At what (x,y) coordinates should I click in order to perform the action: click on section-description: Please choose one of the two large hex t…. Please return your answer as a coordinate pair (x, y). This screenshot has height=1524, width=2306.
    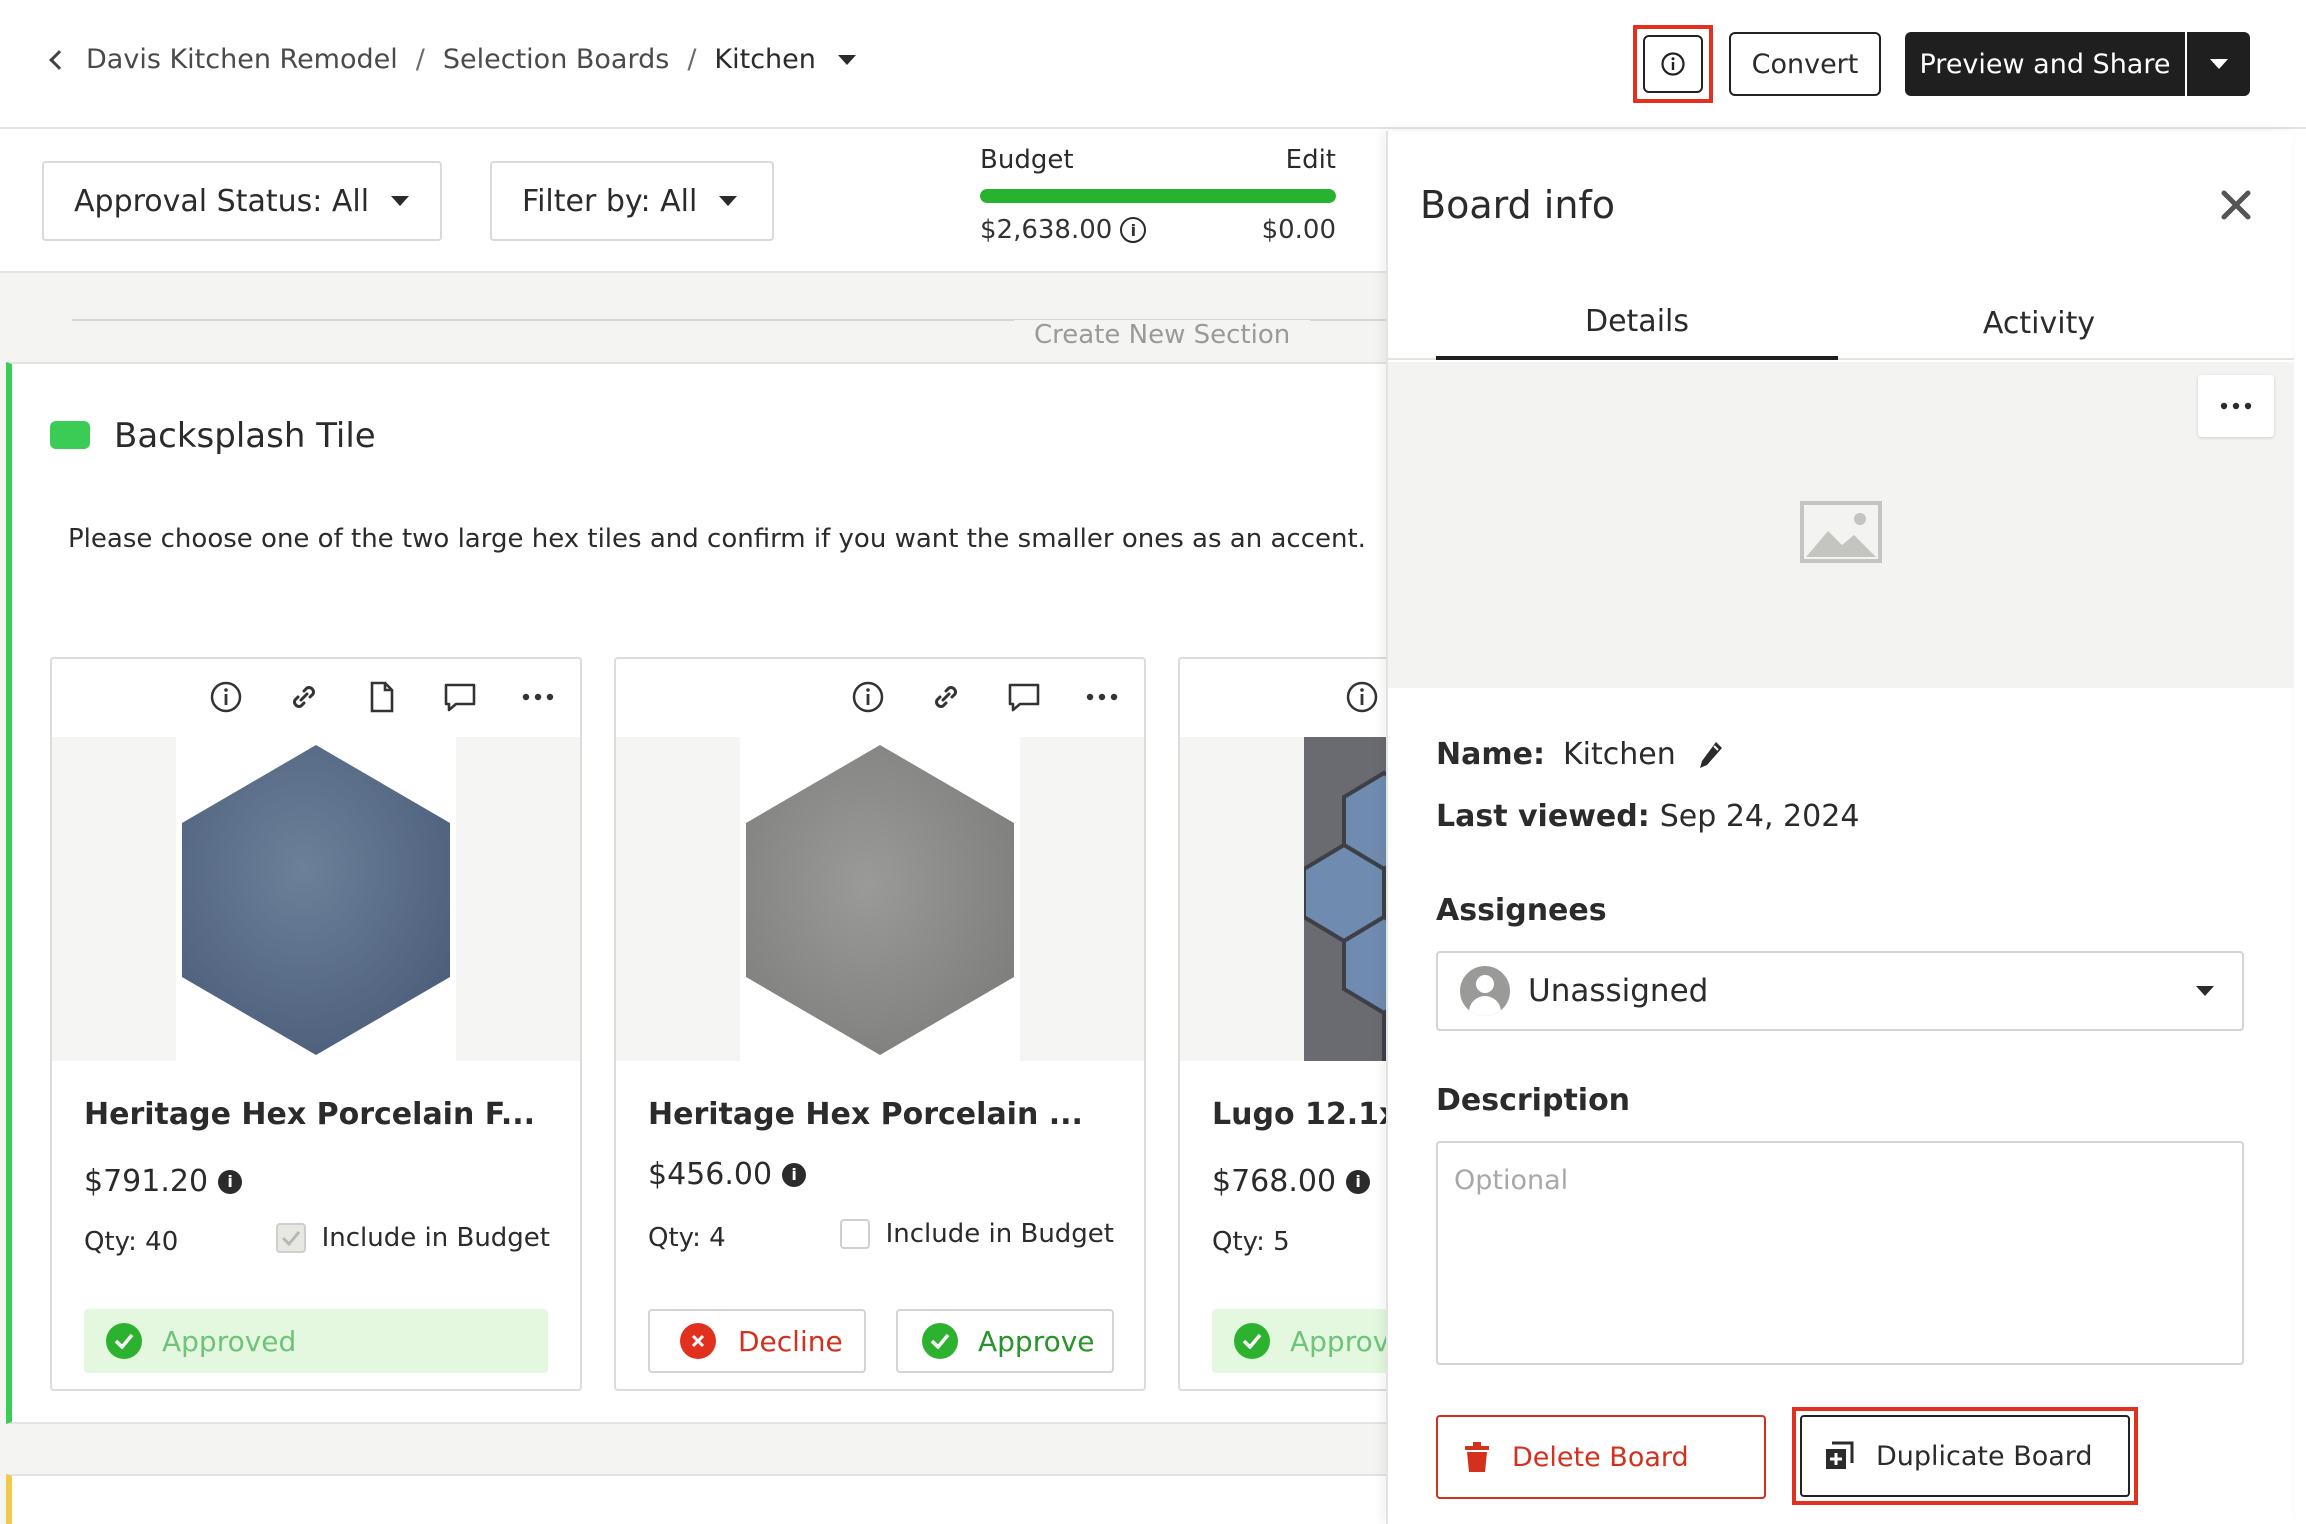
    Looking at the image, I should click on (717, 539).